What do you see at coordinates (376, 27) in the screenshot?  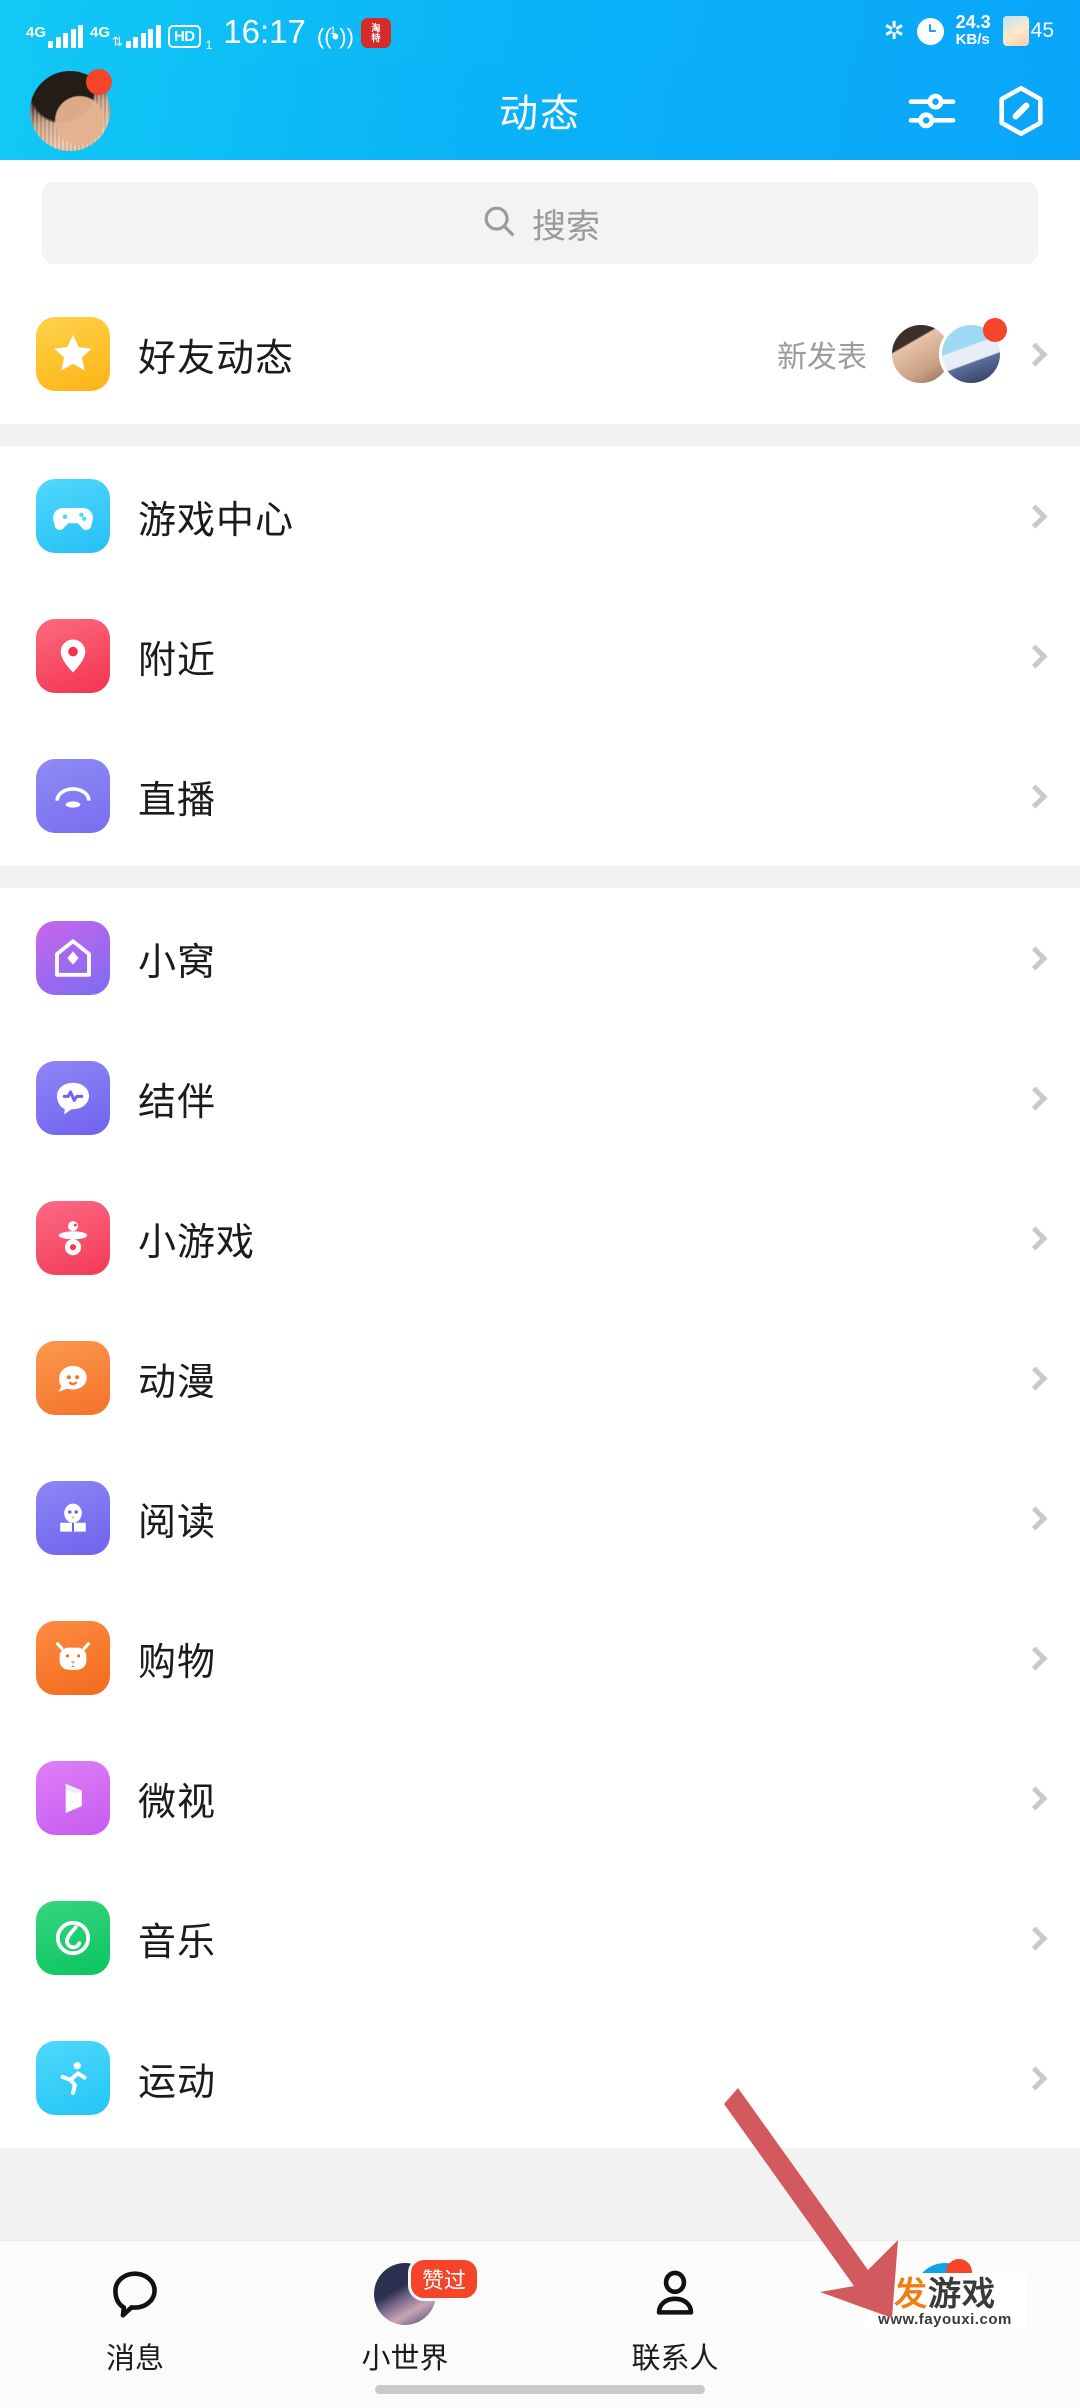 I see `app-badge-top-char: 淘` at bounding box center [376, 27].